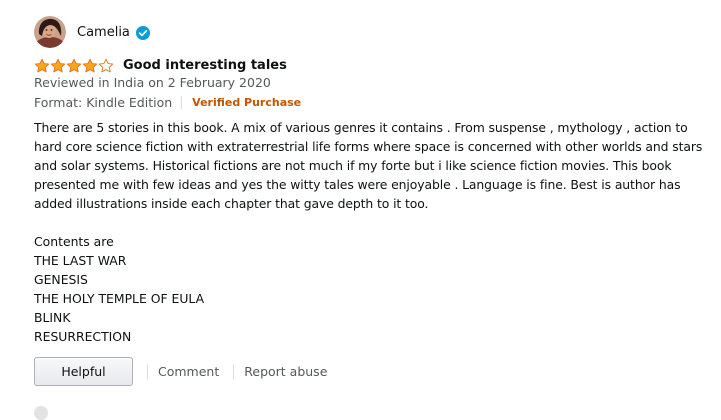  I want to click on reviewer-name: Camelia, so click(103, 32).